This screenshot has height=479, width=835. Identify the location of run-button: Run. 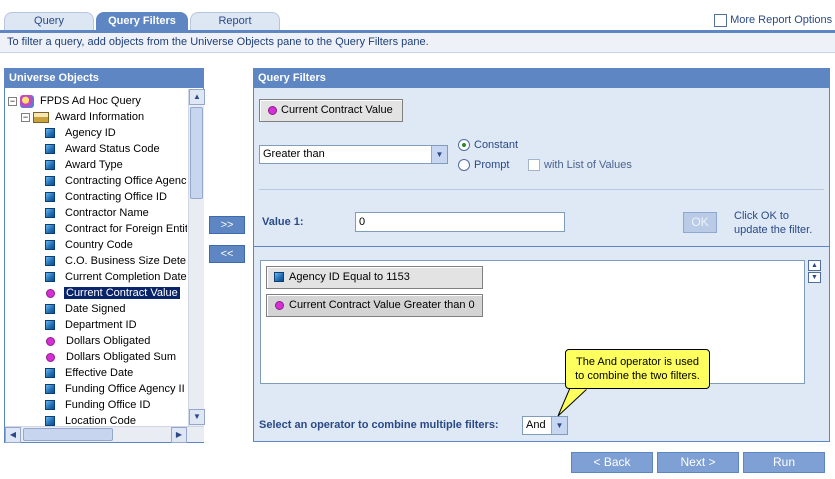
(784, 462).